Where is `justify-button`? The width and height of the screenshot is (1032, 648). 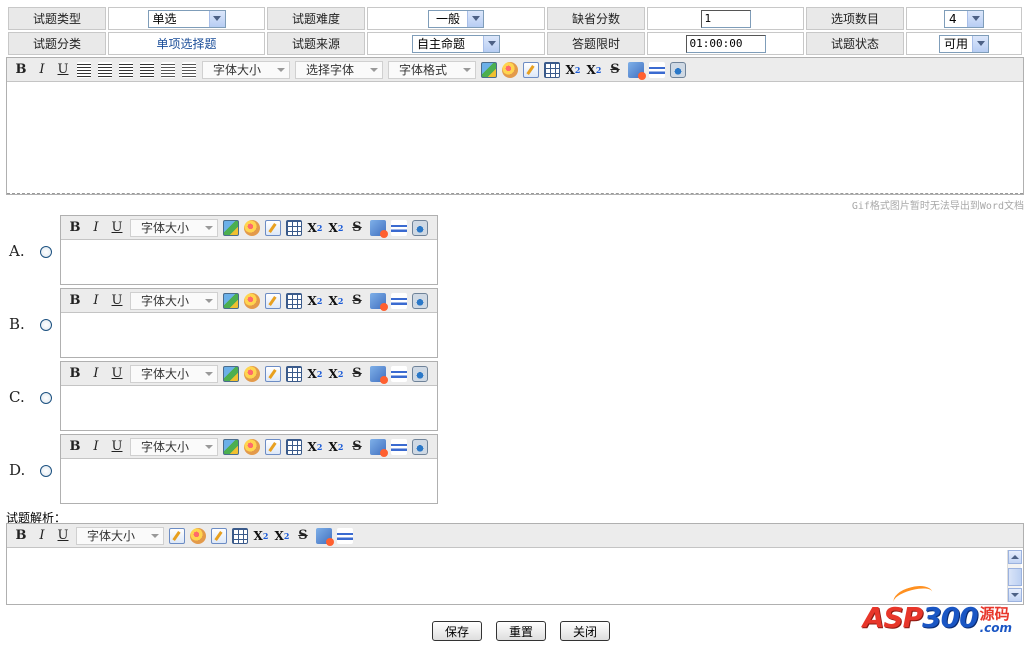
justify-button is located at coordinates (147, 70).